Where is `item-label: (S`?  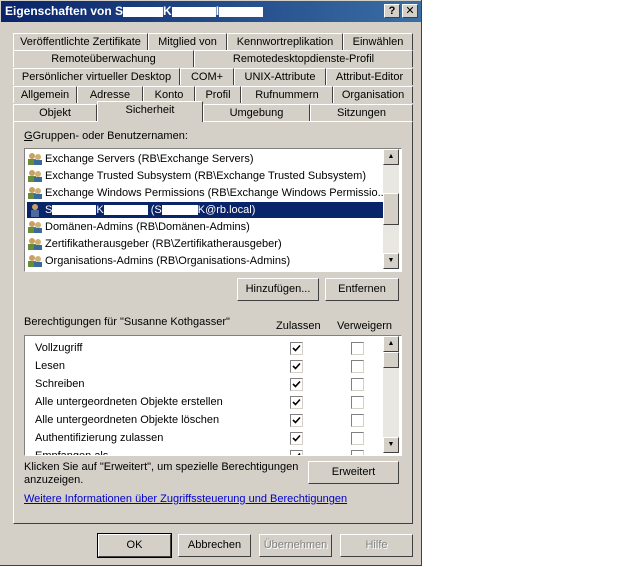 item-label: (S is located at coordinates (156, 210).